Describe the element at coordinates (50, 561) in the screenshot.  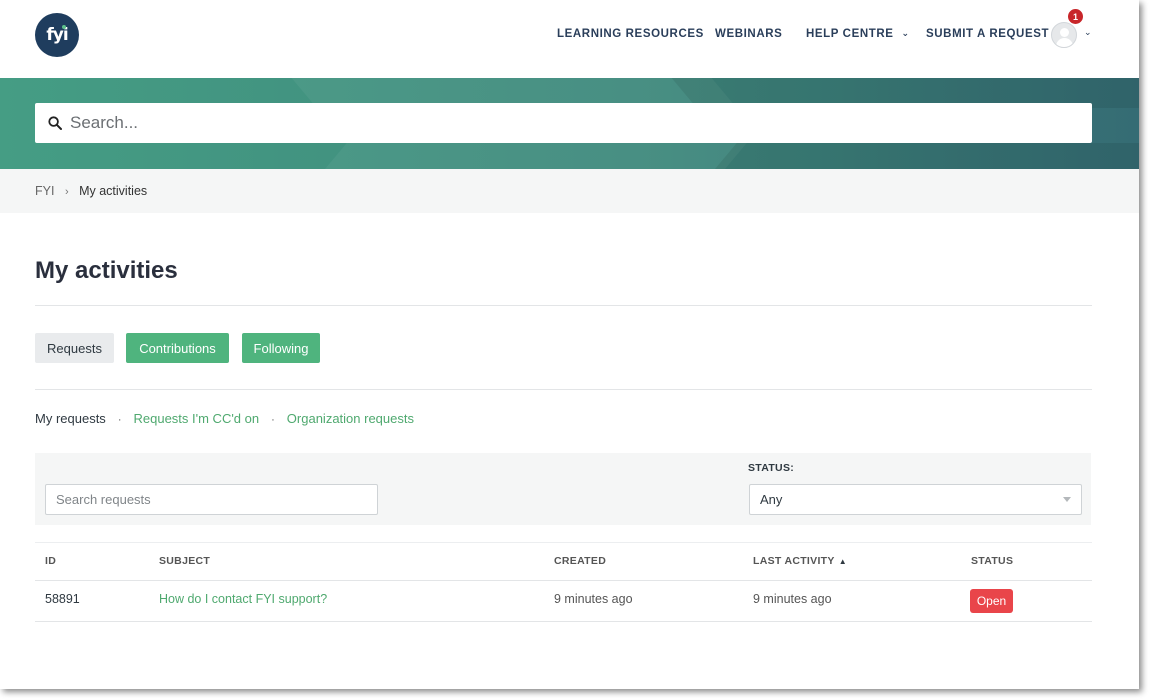
I see `column-header-id: ID` at that location.